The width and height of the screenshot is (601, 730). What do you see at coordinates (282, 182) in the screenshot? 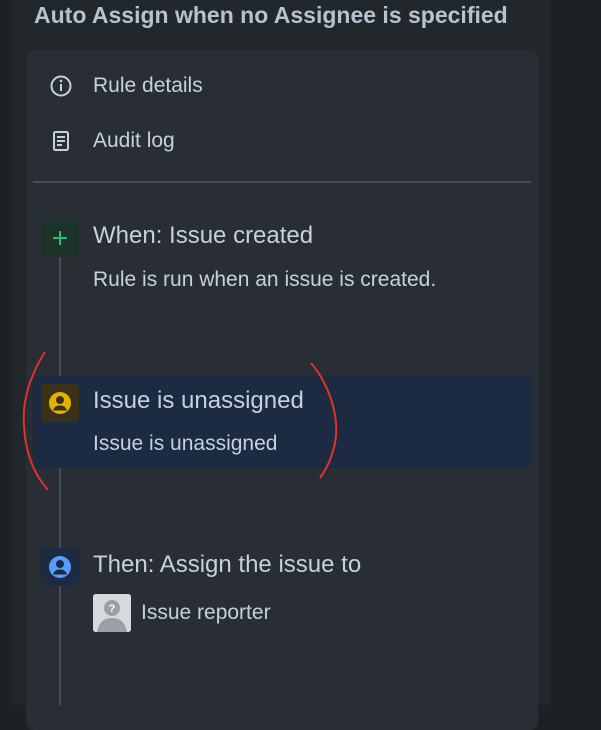
I see `divider` at bounding box center [282, 182].